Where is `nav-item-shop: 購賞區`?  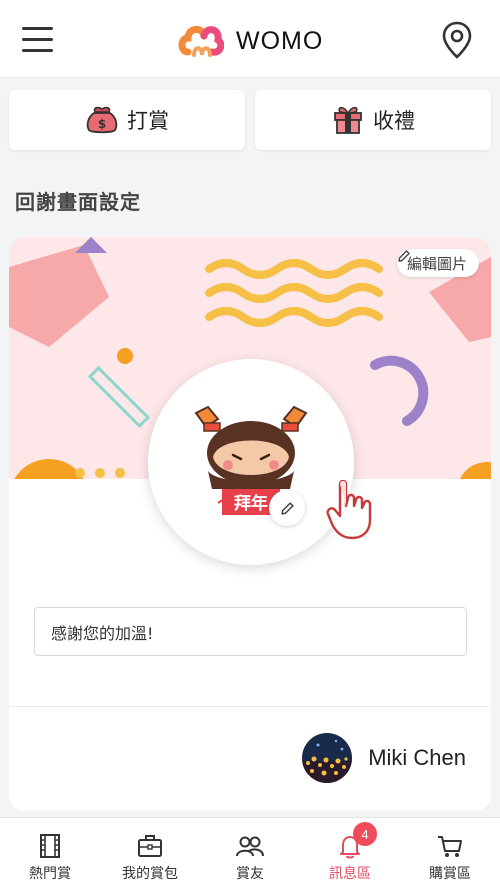
nav-item-shop: 購賞區 is located at coordinates (450, 853).